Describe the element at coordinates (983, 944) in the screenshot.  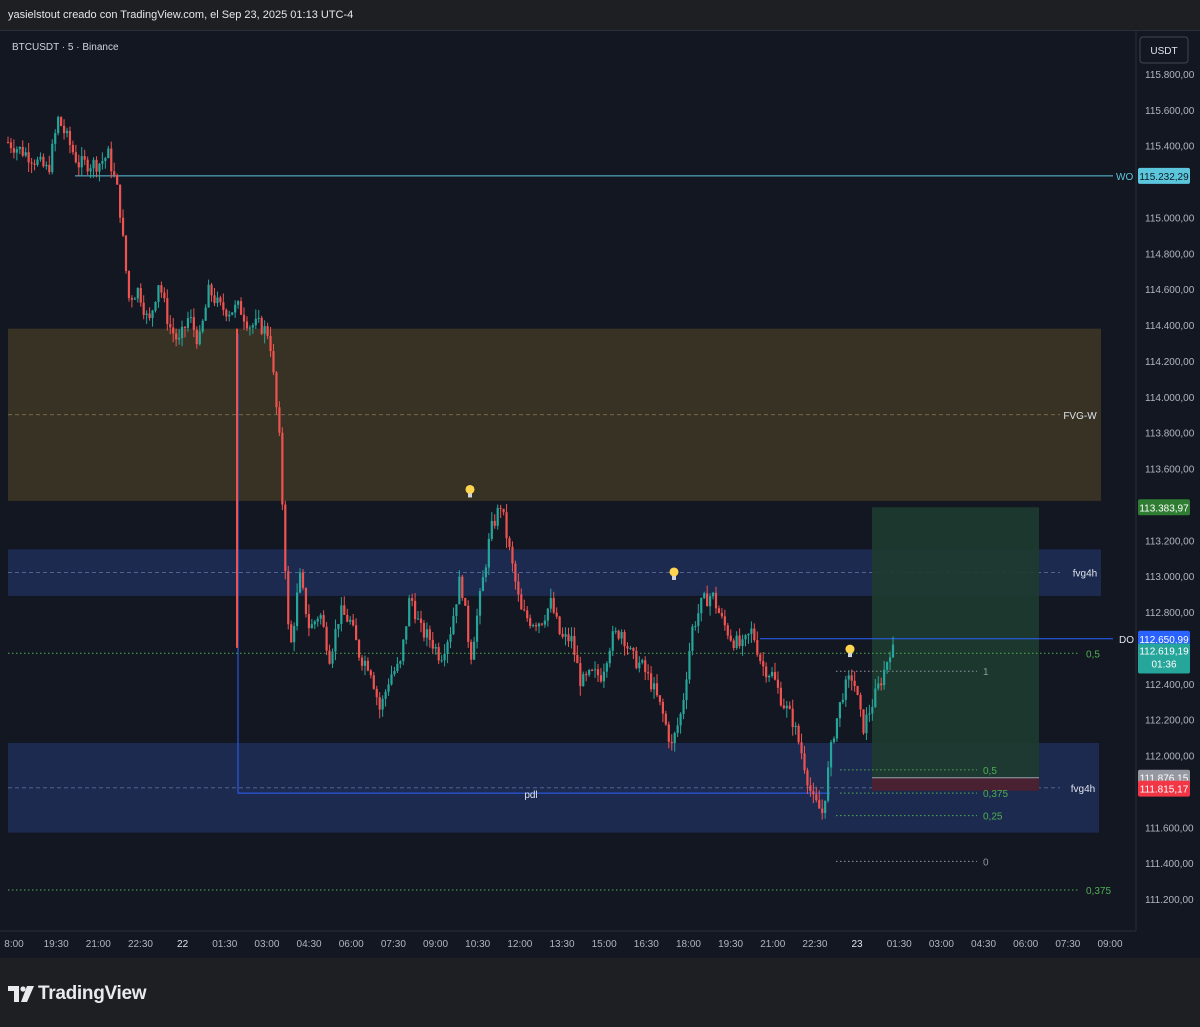
I see `time-tick-label: 04:30` at that location.